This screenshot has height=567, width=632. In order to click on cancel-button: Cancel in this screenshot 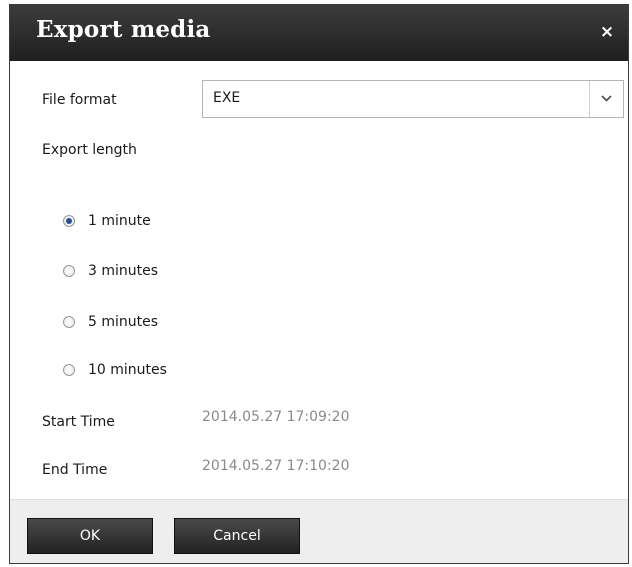, I will do `click(237, 536)`.